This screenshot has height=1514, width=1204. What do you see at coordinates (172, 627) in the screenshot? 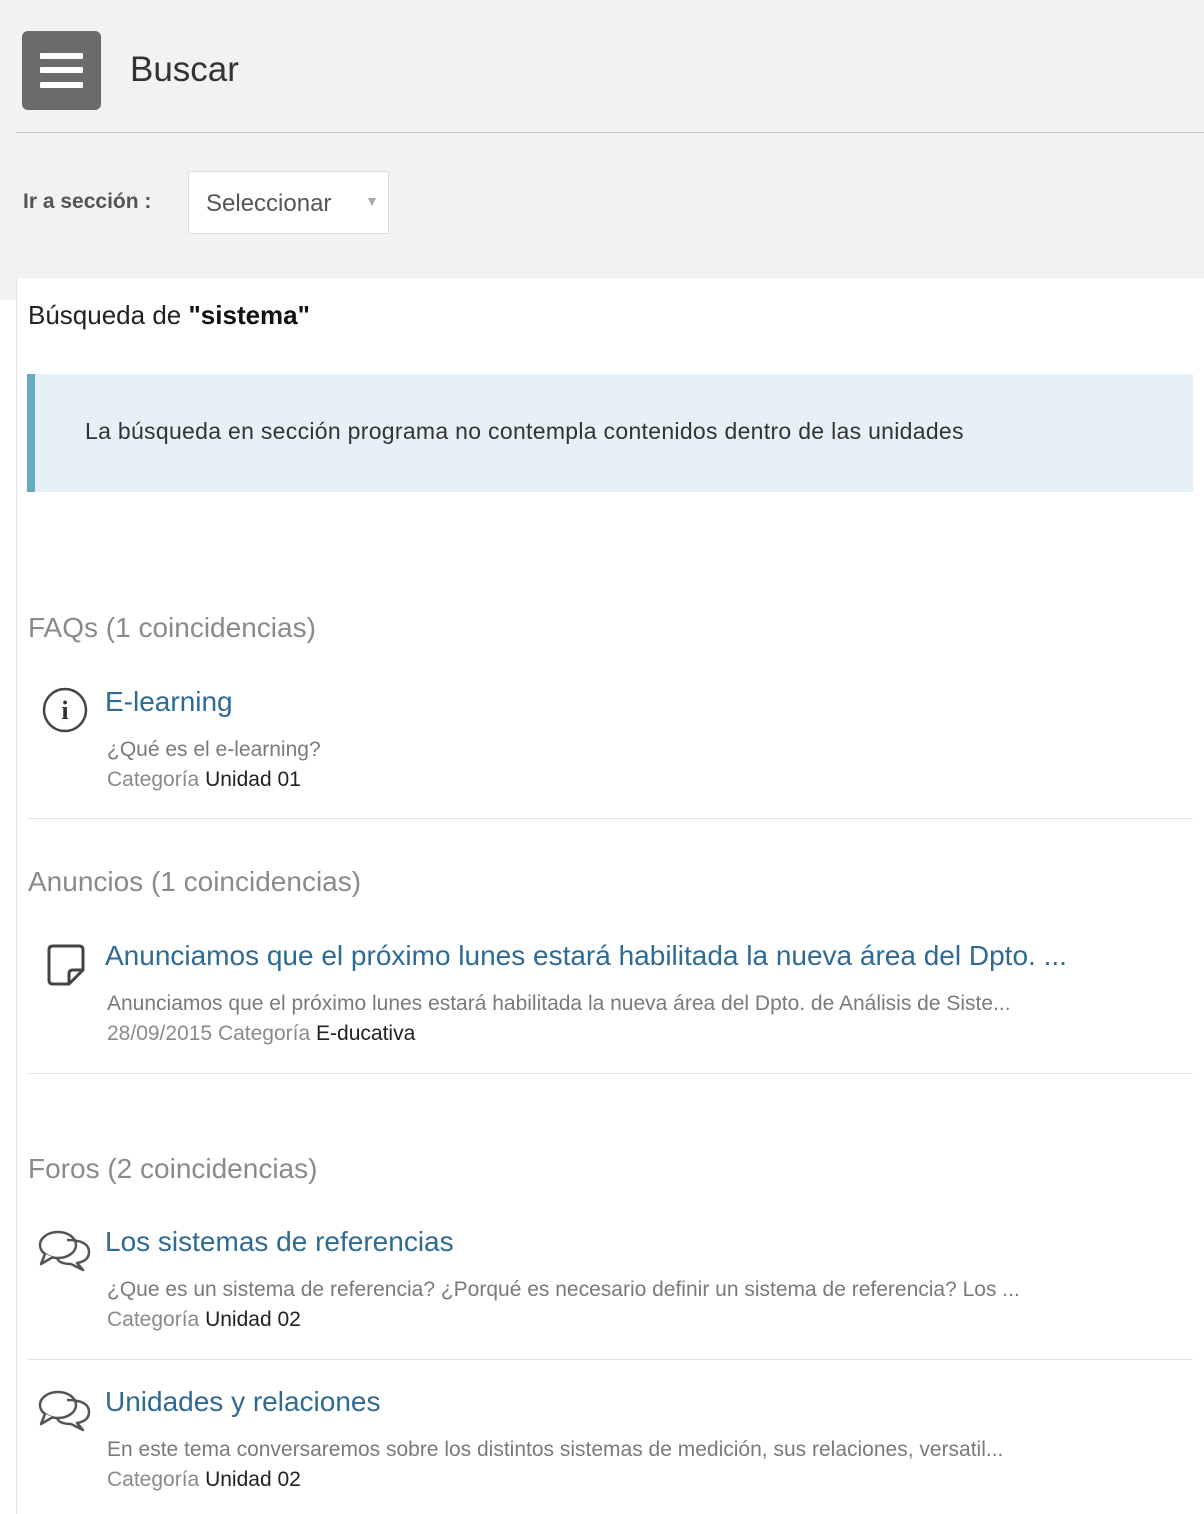
I see `faqs-group-title: FAQs (1 coincidencias)` at bounding box center [172, 627].